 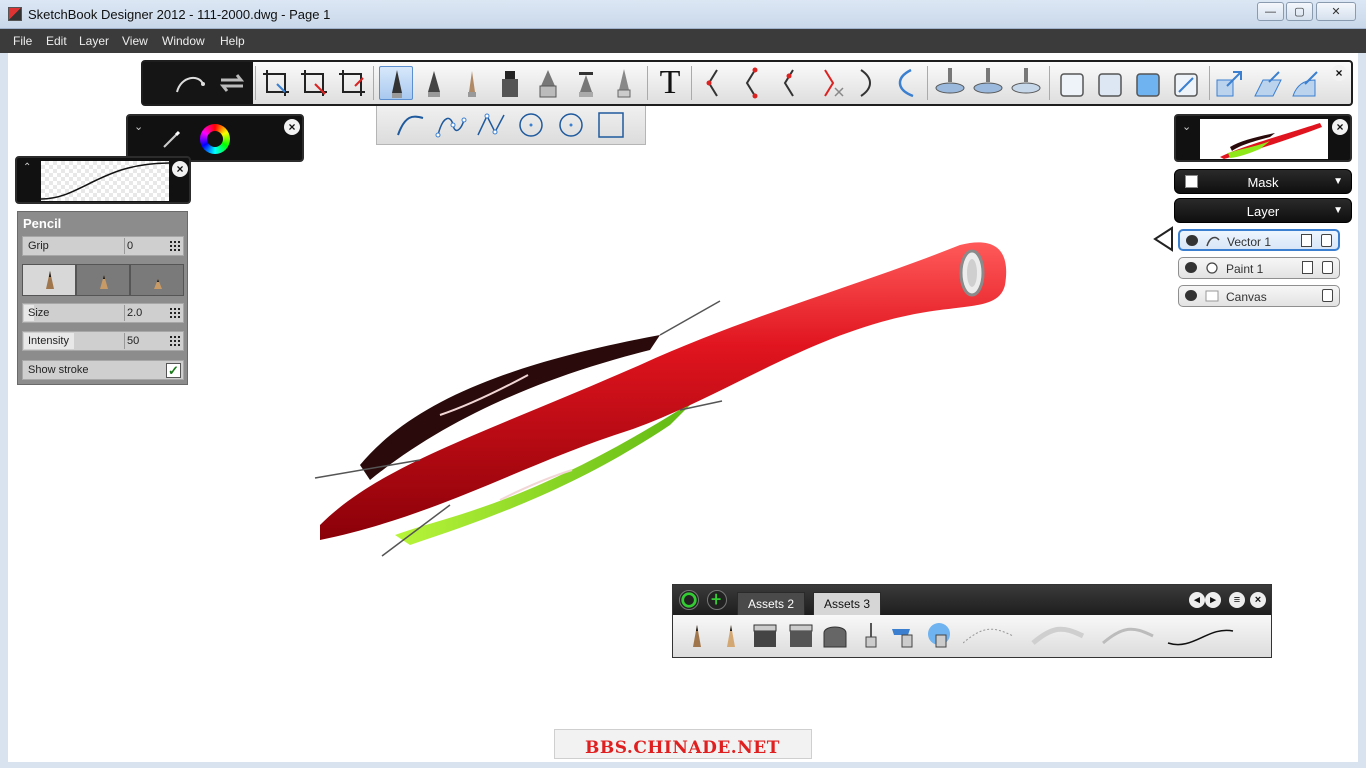 I want to click on menu-window: Window, so click(x=183, y=41).